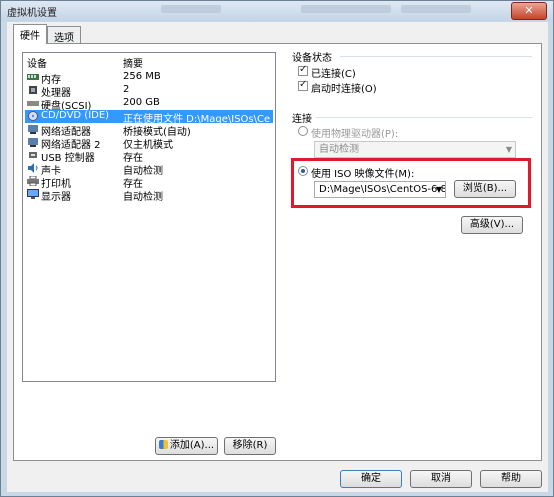  Describe the element at coordinates (149, 169) in the screenshot. I see `device-row-sound-card: 声卡 自动检测` at that location.